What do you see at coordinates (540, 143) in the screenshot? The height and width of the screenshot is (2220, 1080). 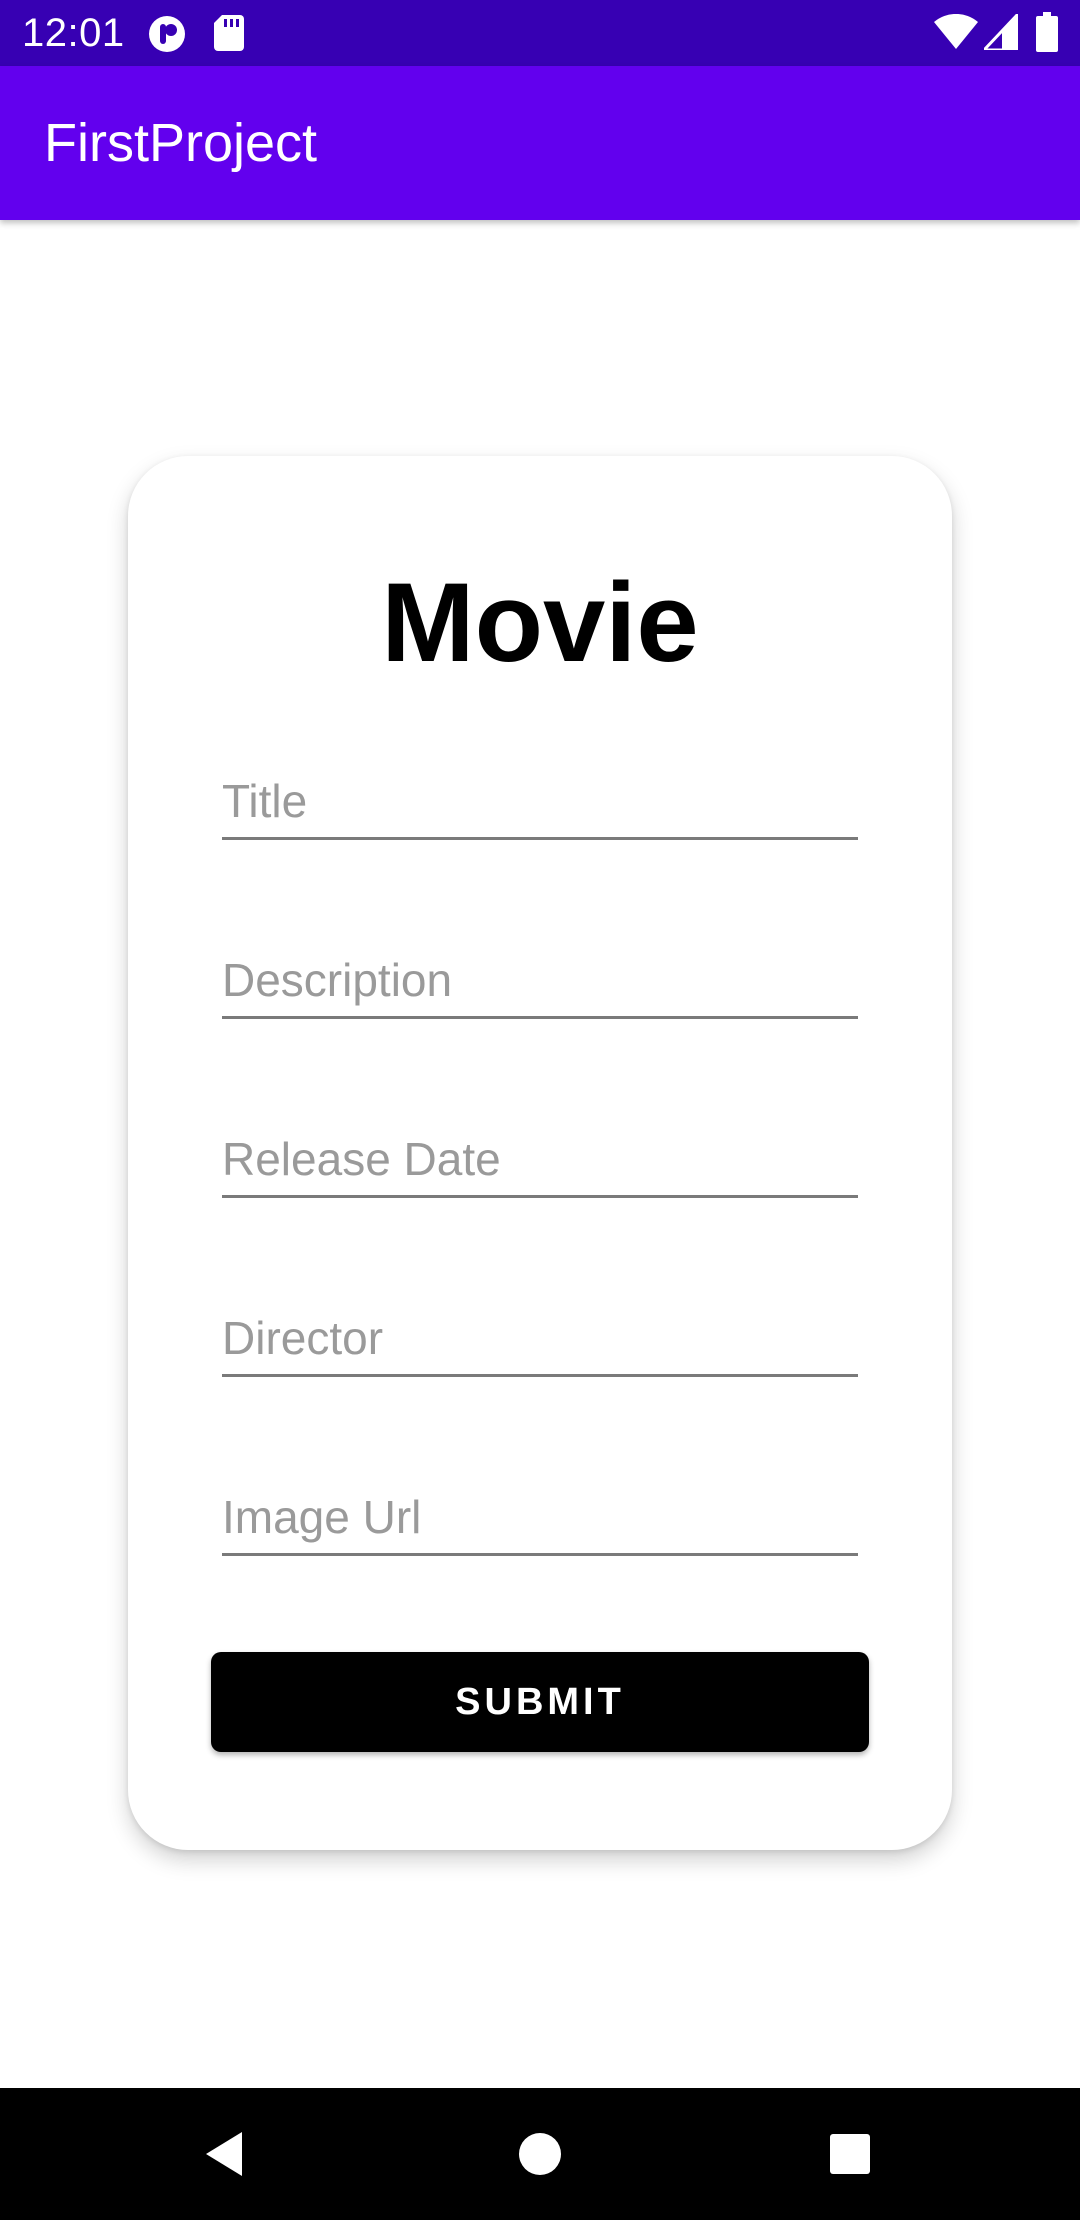 I see `app-bar: FirstProject` at bounding box center [540, 143].